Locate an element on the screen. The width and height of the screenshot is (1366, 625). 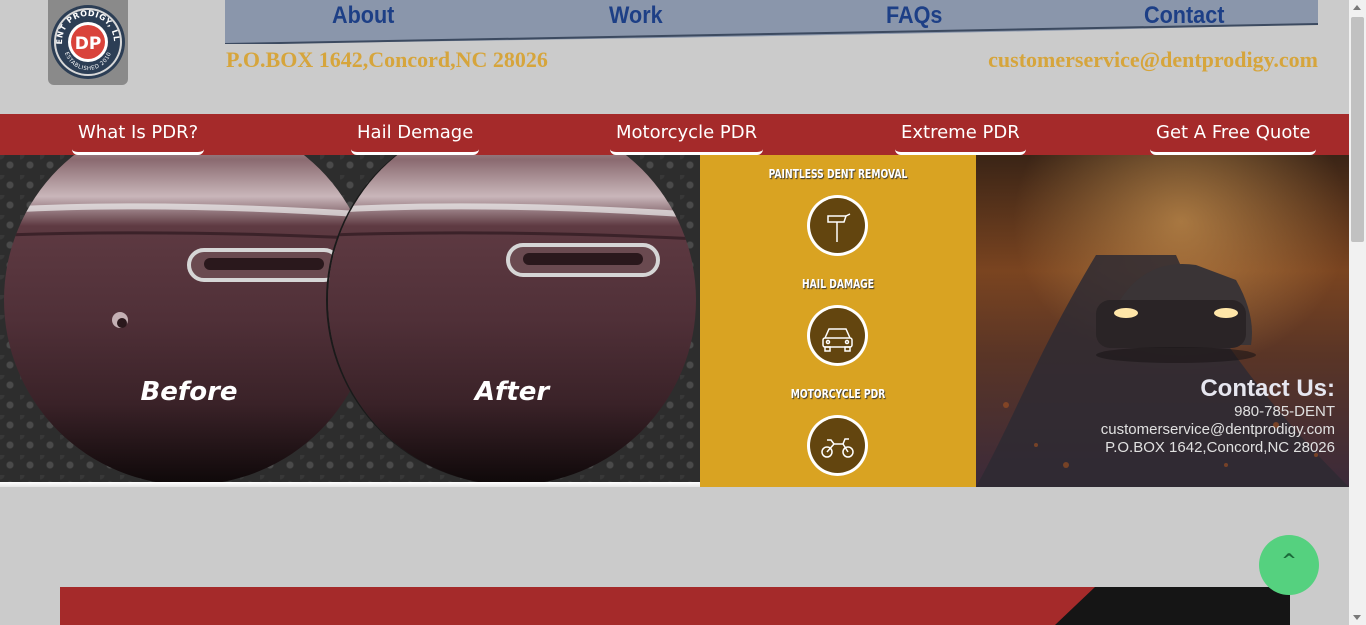
before-label: Before is located at coordinates (189, 392).